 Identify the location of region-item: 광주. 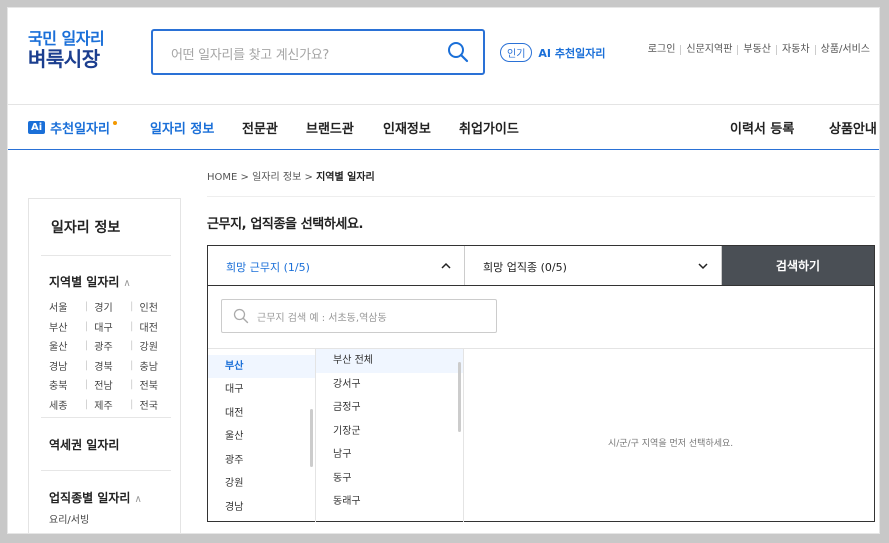
(261, 461).